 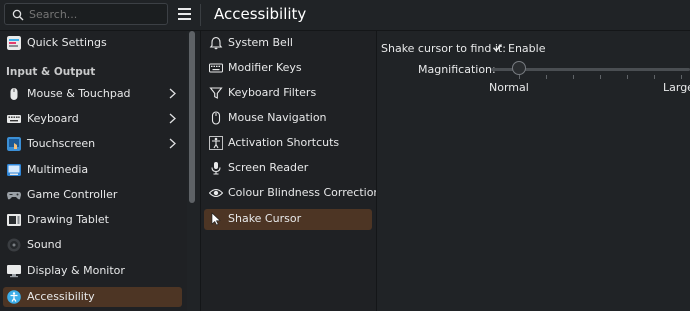 I want to click on submenu-item-label: System Bell, so click(x=260, y=42).